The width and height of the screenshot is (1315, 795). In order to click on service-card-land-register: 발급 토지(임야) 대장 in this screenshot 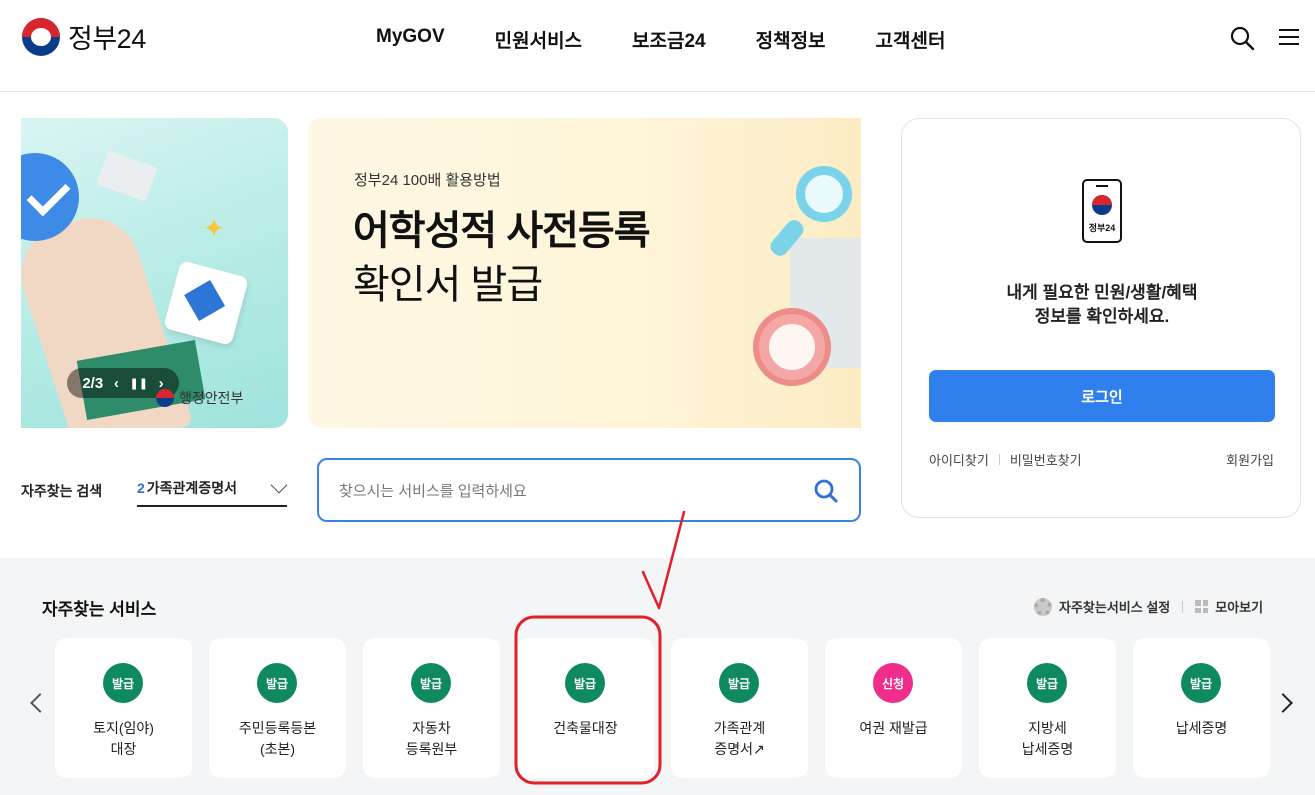, I will do `click(123, 708)`.